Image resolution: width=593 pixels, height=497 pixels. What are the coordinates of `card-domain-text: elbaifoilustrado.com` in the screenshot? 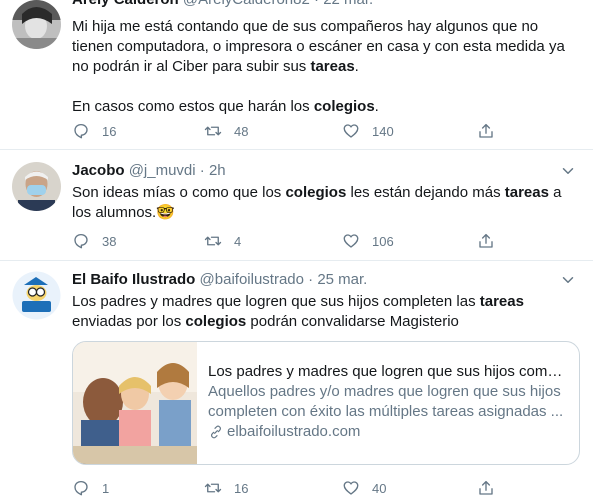 It's located at (294, 431).